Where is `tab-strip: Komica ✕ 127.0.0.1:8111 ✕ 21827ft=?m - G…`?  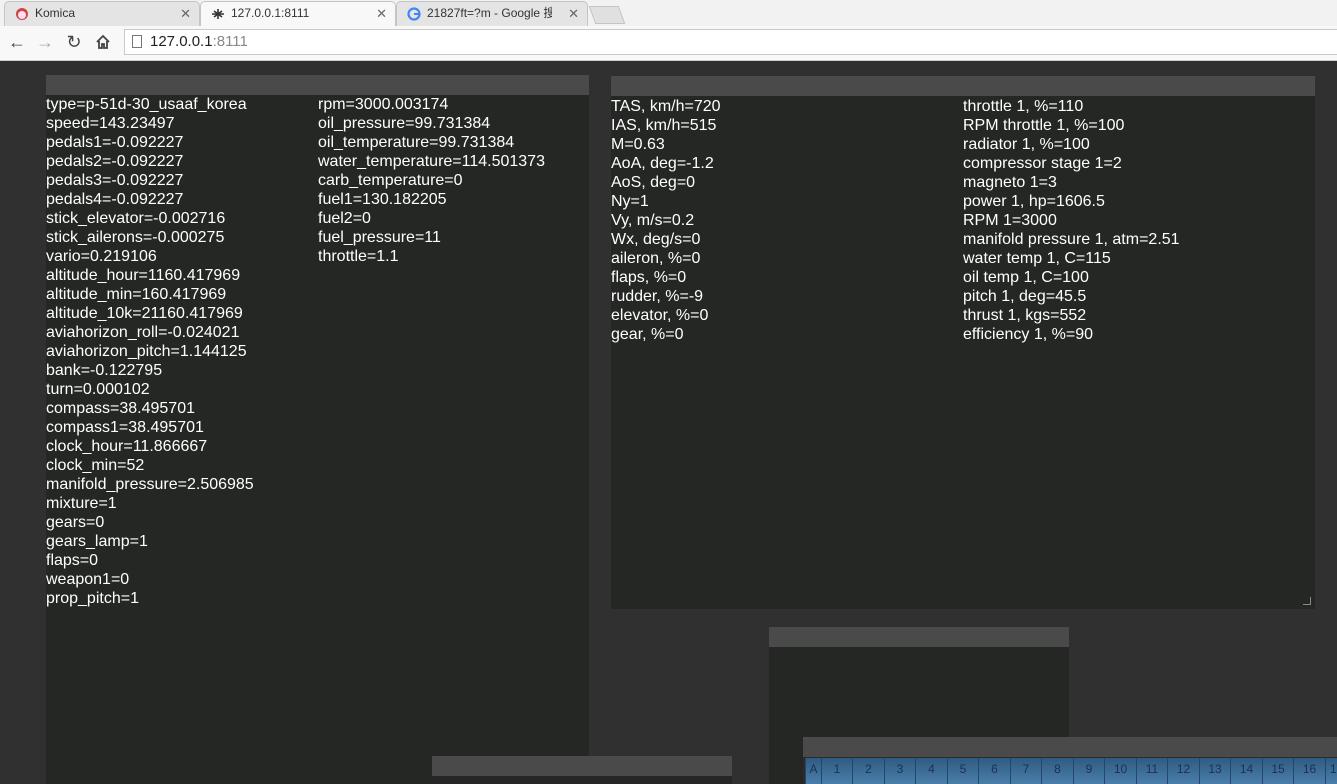
tab-strip: Komica ✕ 127.0.0.1:8111 ✕ 21827ft=?m - G… is located at coordinates (668, 13).